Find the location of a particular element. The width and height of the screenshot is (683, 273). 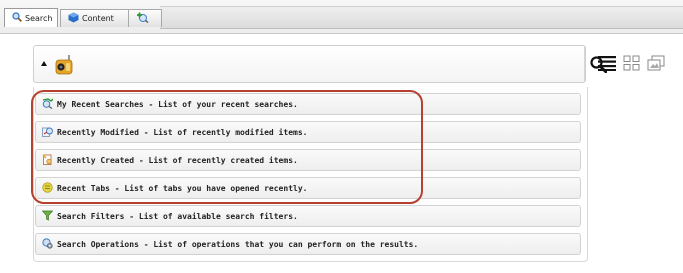

tab-label: Search is located at coordinates (39, 18).